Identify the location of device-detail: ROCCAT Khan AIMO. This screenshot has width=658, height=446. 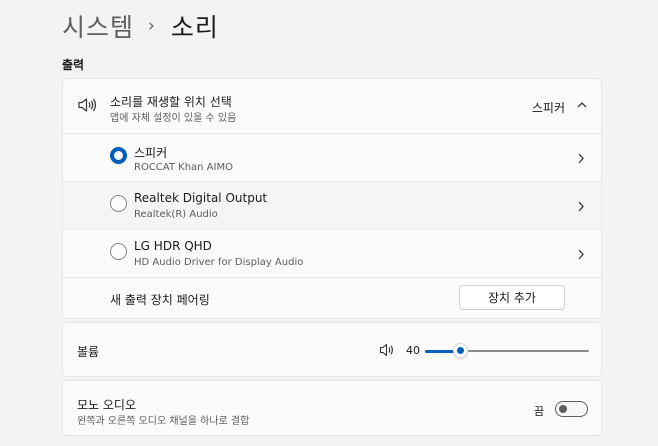
(183, 167).